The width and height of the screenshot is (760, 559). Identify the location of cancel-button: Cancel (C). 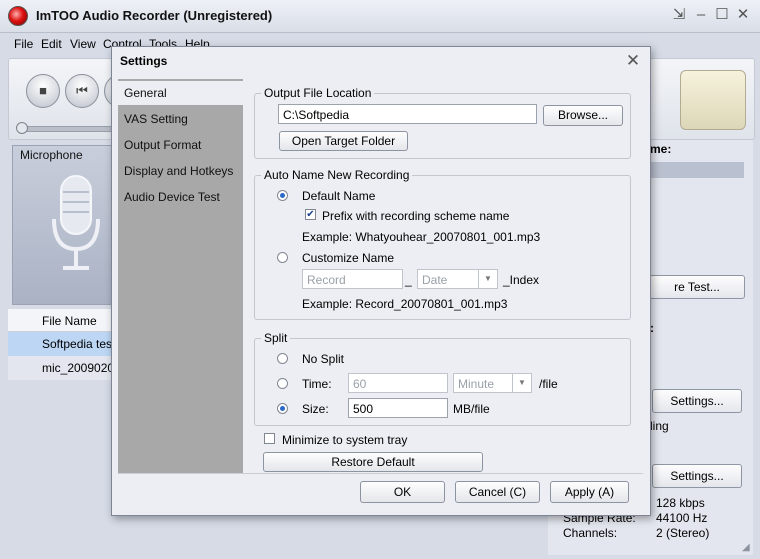
(497, 492).